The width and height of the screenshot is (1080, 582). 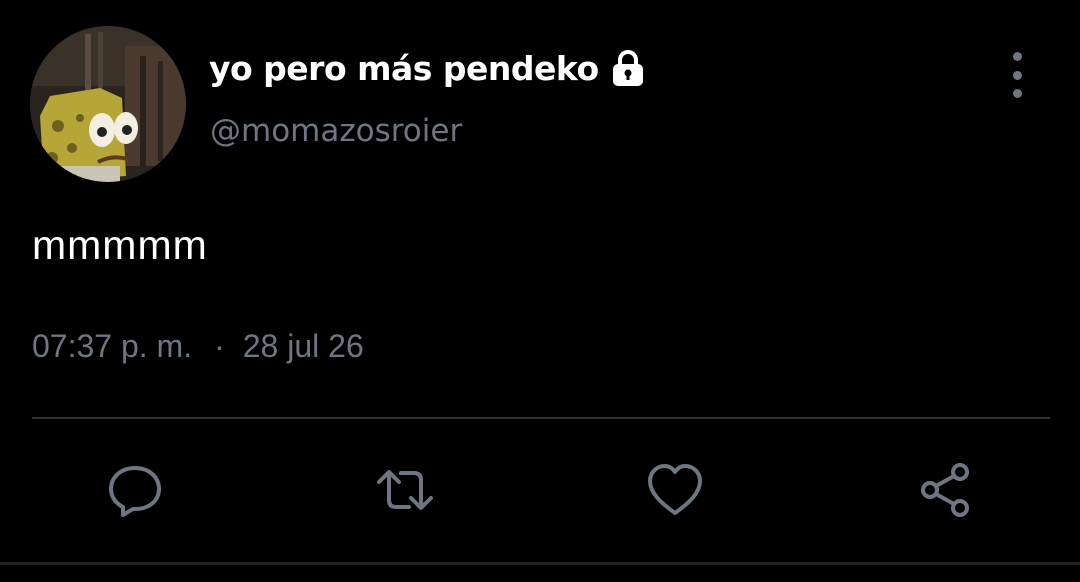 What do you see at coordinates (404, 68) in the screenshot?
I see `display-name-text: yo pero más pendeko` at bounding box center [404, 68].